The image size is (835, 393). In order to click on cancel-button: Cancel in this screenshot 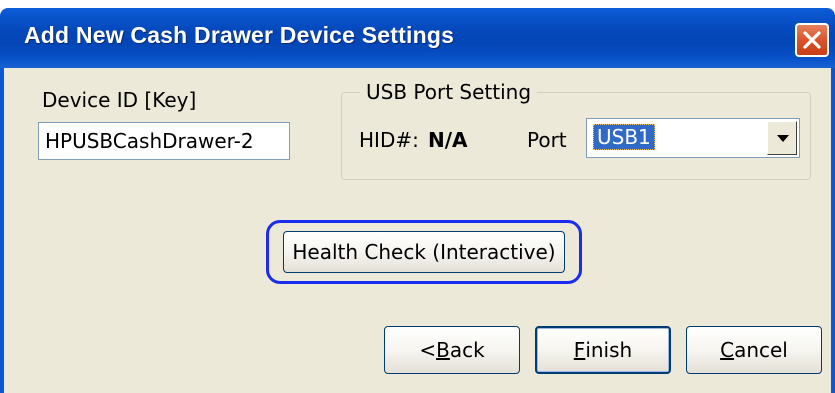, I will do `click(754, 350)`.